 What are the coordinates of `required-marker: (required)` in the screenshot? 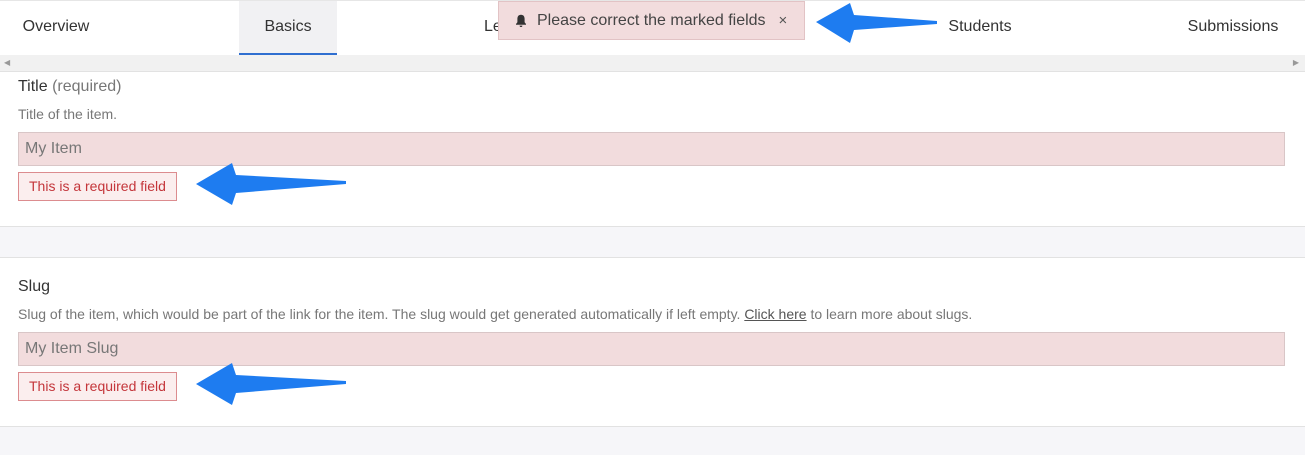 It's located at (87, 86).